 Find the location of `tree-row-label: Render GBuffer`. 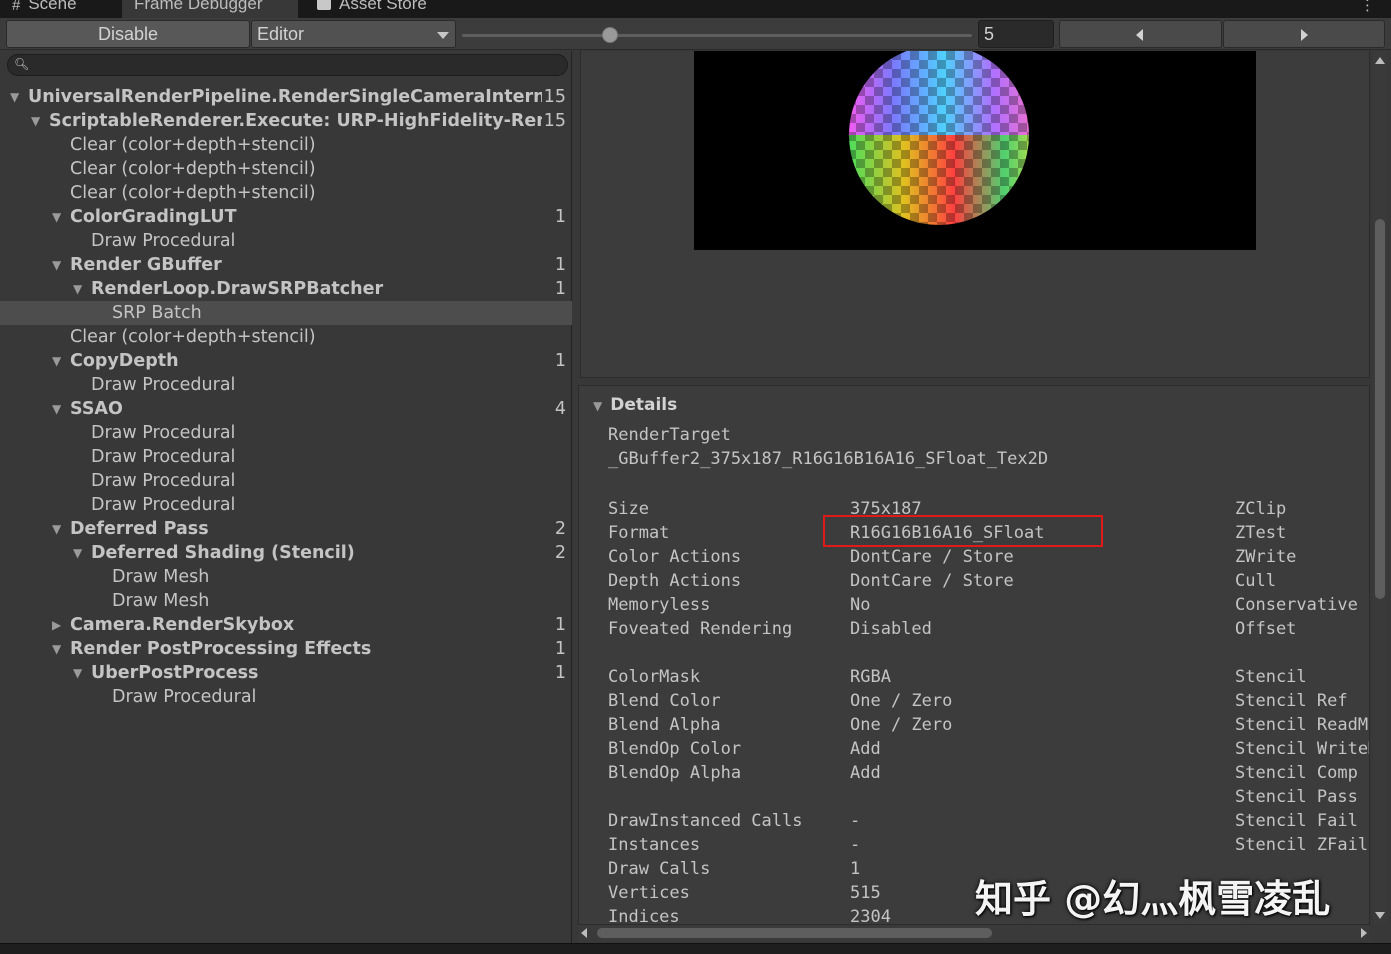

tree-row-label: Render GBuffer is located at coordinates (146, 265).